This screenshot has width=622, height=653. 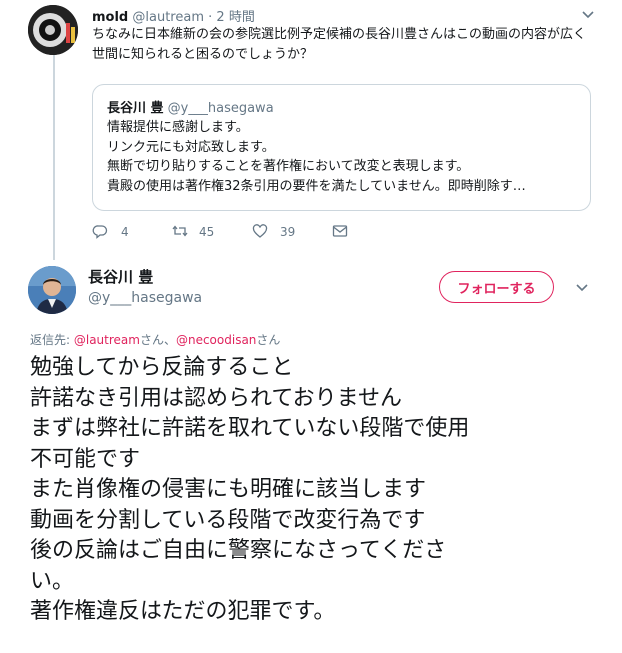 What do you see at coordinates (168, 17) in the screenshot?
I see `user-handle: @lautream` at bounding box center [168, 17].